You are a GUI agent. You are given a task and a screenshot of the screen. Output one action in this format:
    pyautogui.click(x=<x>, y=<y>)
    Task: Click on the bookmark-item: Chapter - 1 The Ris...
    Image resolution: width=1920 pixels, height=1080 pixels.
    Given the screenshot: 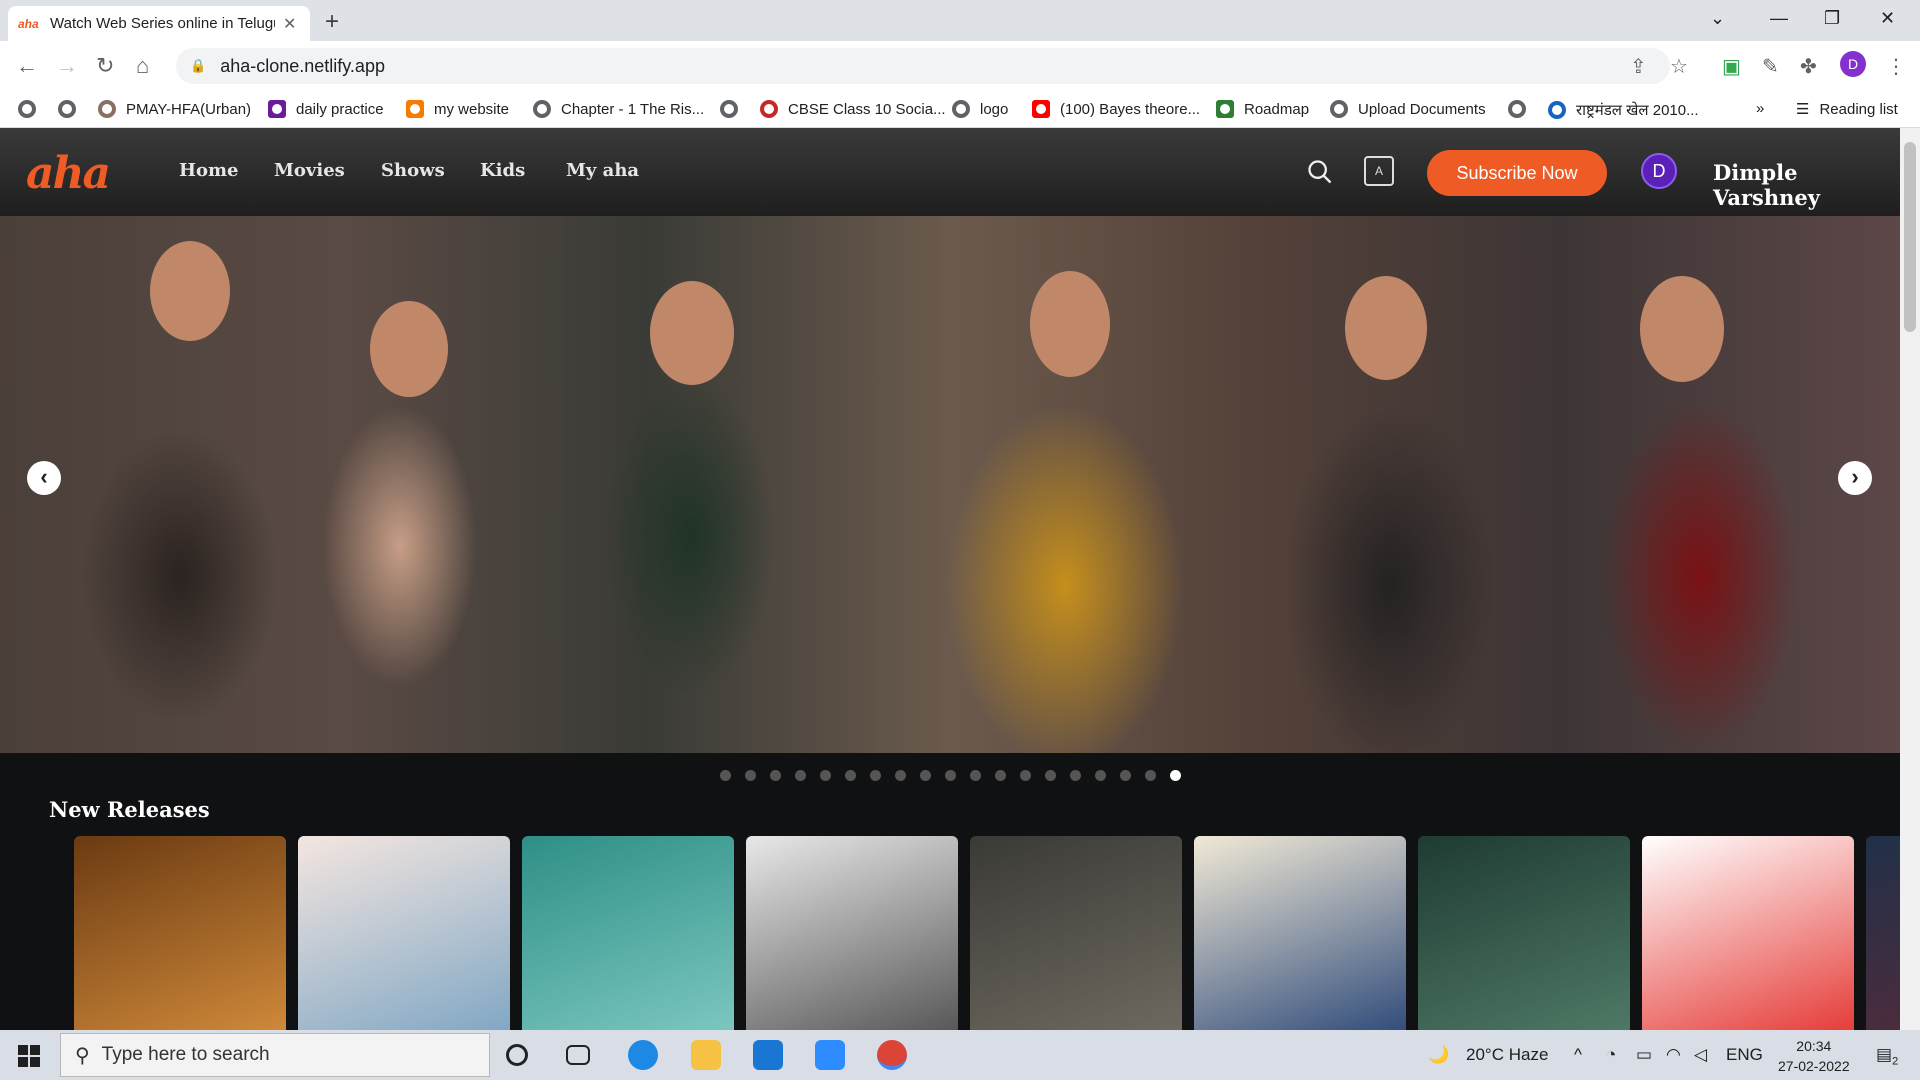 What is the action you would take?
    pyautogui.click(x=618, y=109)
    